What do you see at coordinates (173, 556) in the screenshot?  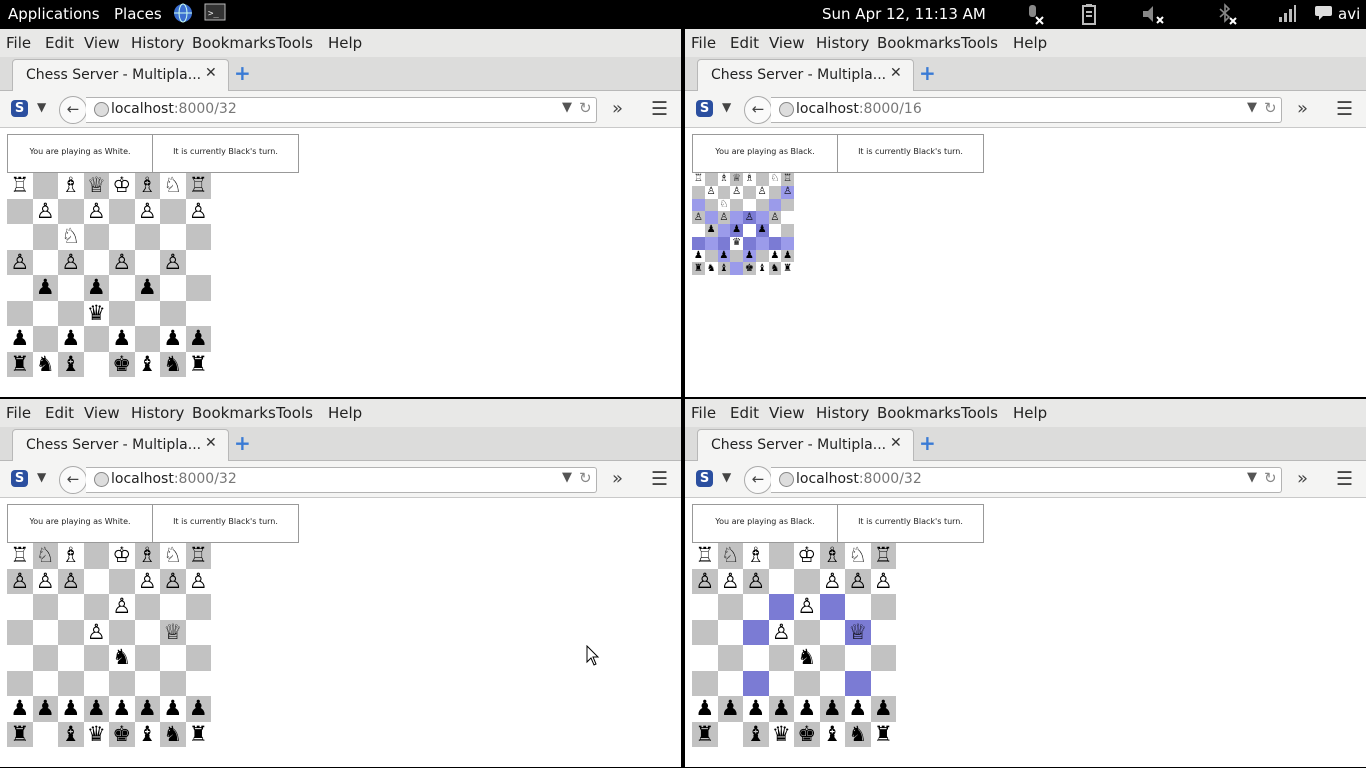 I see `board-square-piece: ♘` at bounding box center [173, 556].